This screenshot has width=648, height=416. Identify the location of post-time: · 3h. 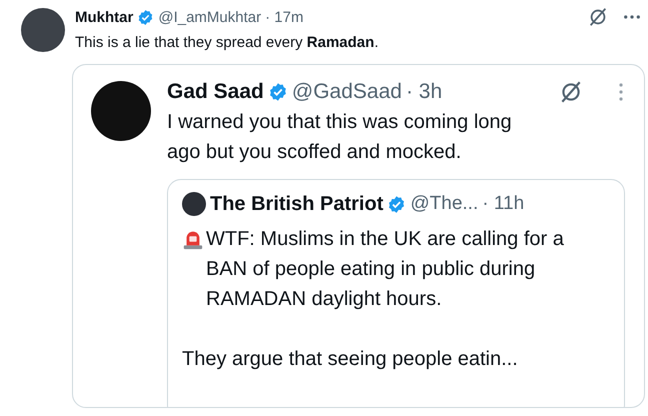
(424, 92).